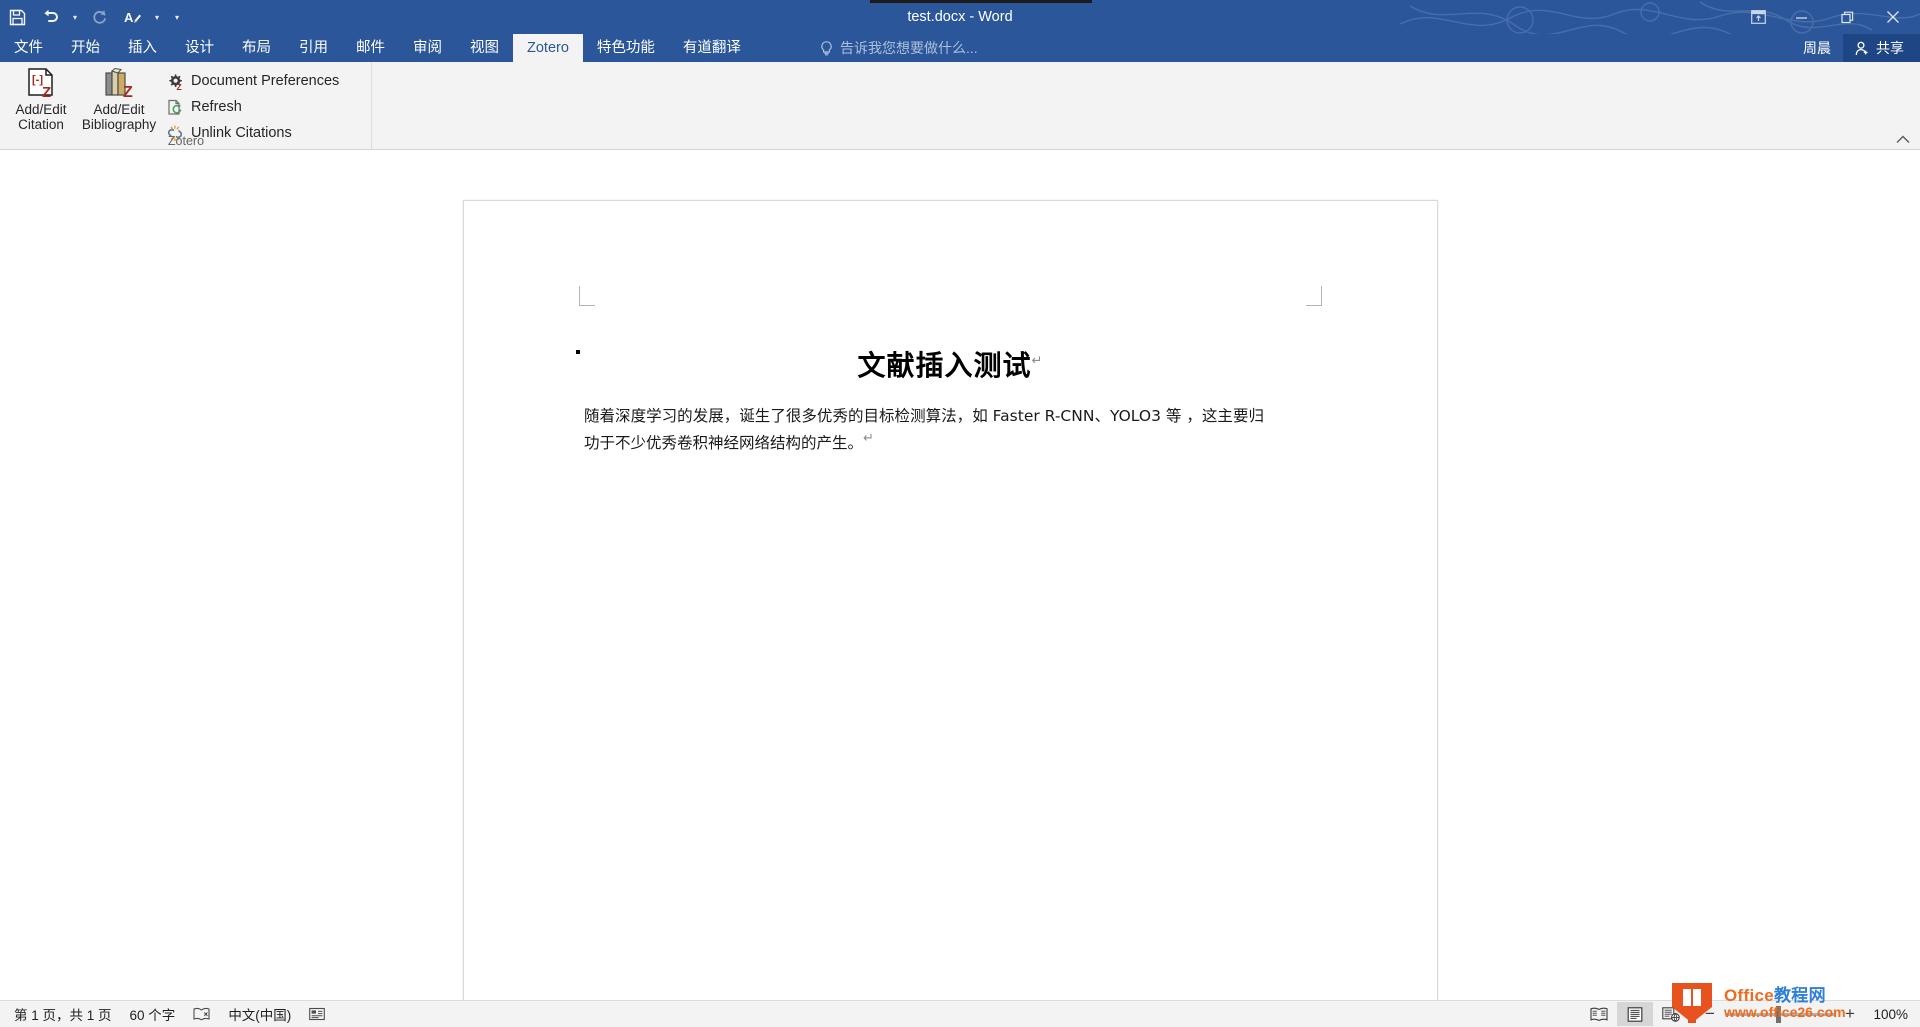 The height and width of the screenshot is (1027, 1920). What do you see at coordinates (626, 48) in the screenshot?
I see `ribbon-tab-特色功能: 特色功能` at bounding box center [626, 48].